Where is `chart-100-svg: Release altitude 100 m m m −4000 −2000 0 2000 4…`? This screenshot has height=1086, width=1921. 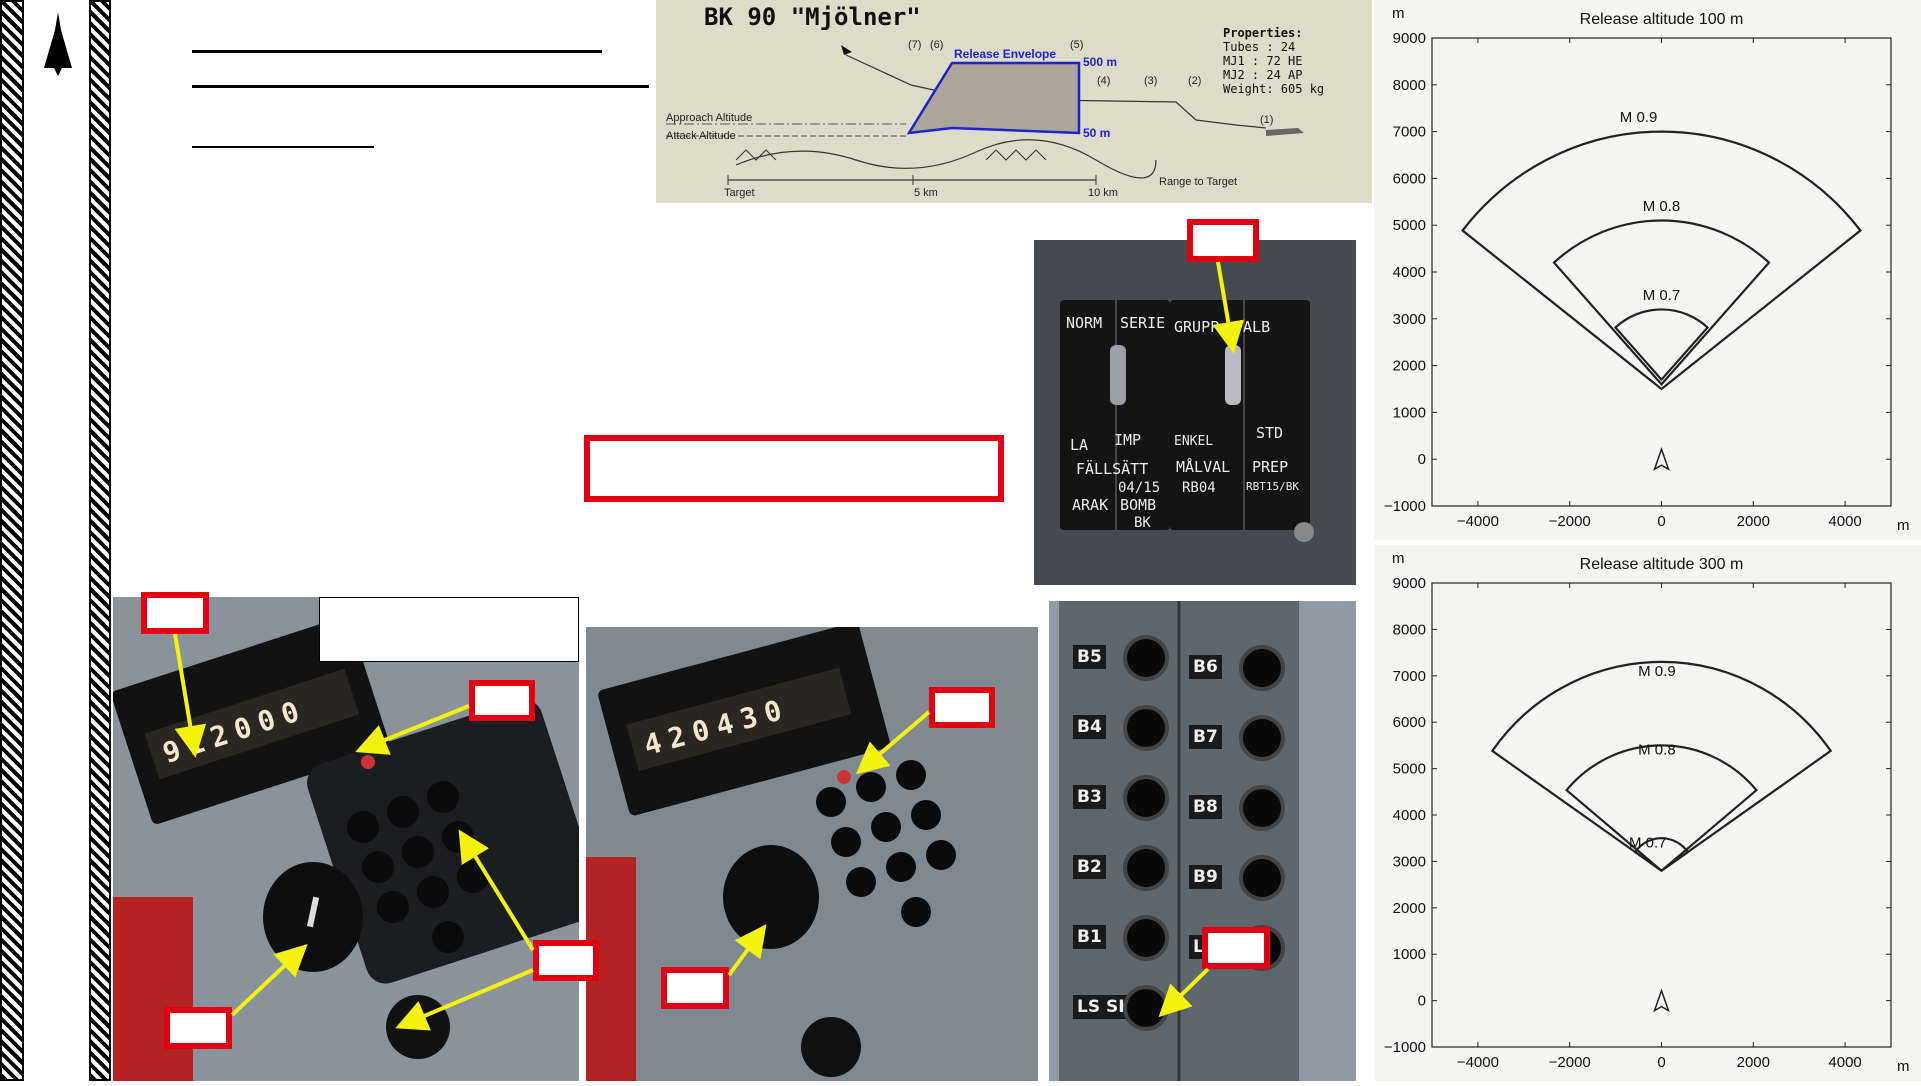 chart-100-svg: Release altitude 100 m m m −4000 −2000 0 2000 4… is located at coordinates (1647, 270).